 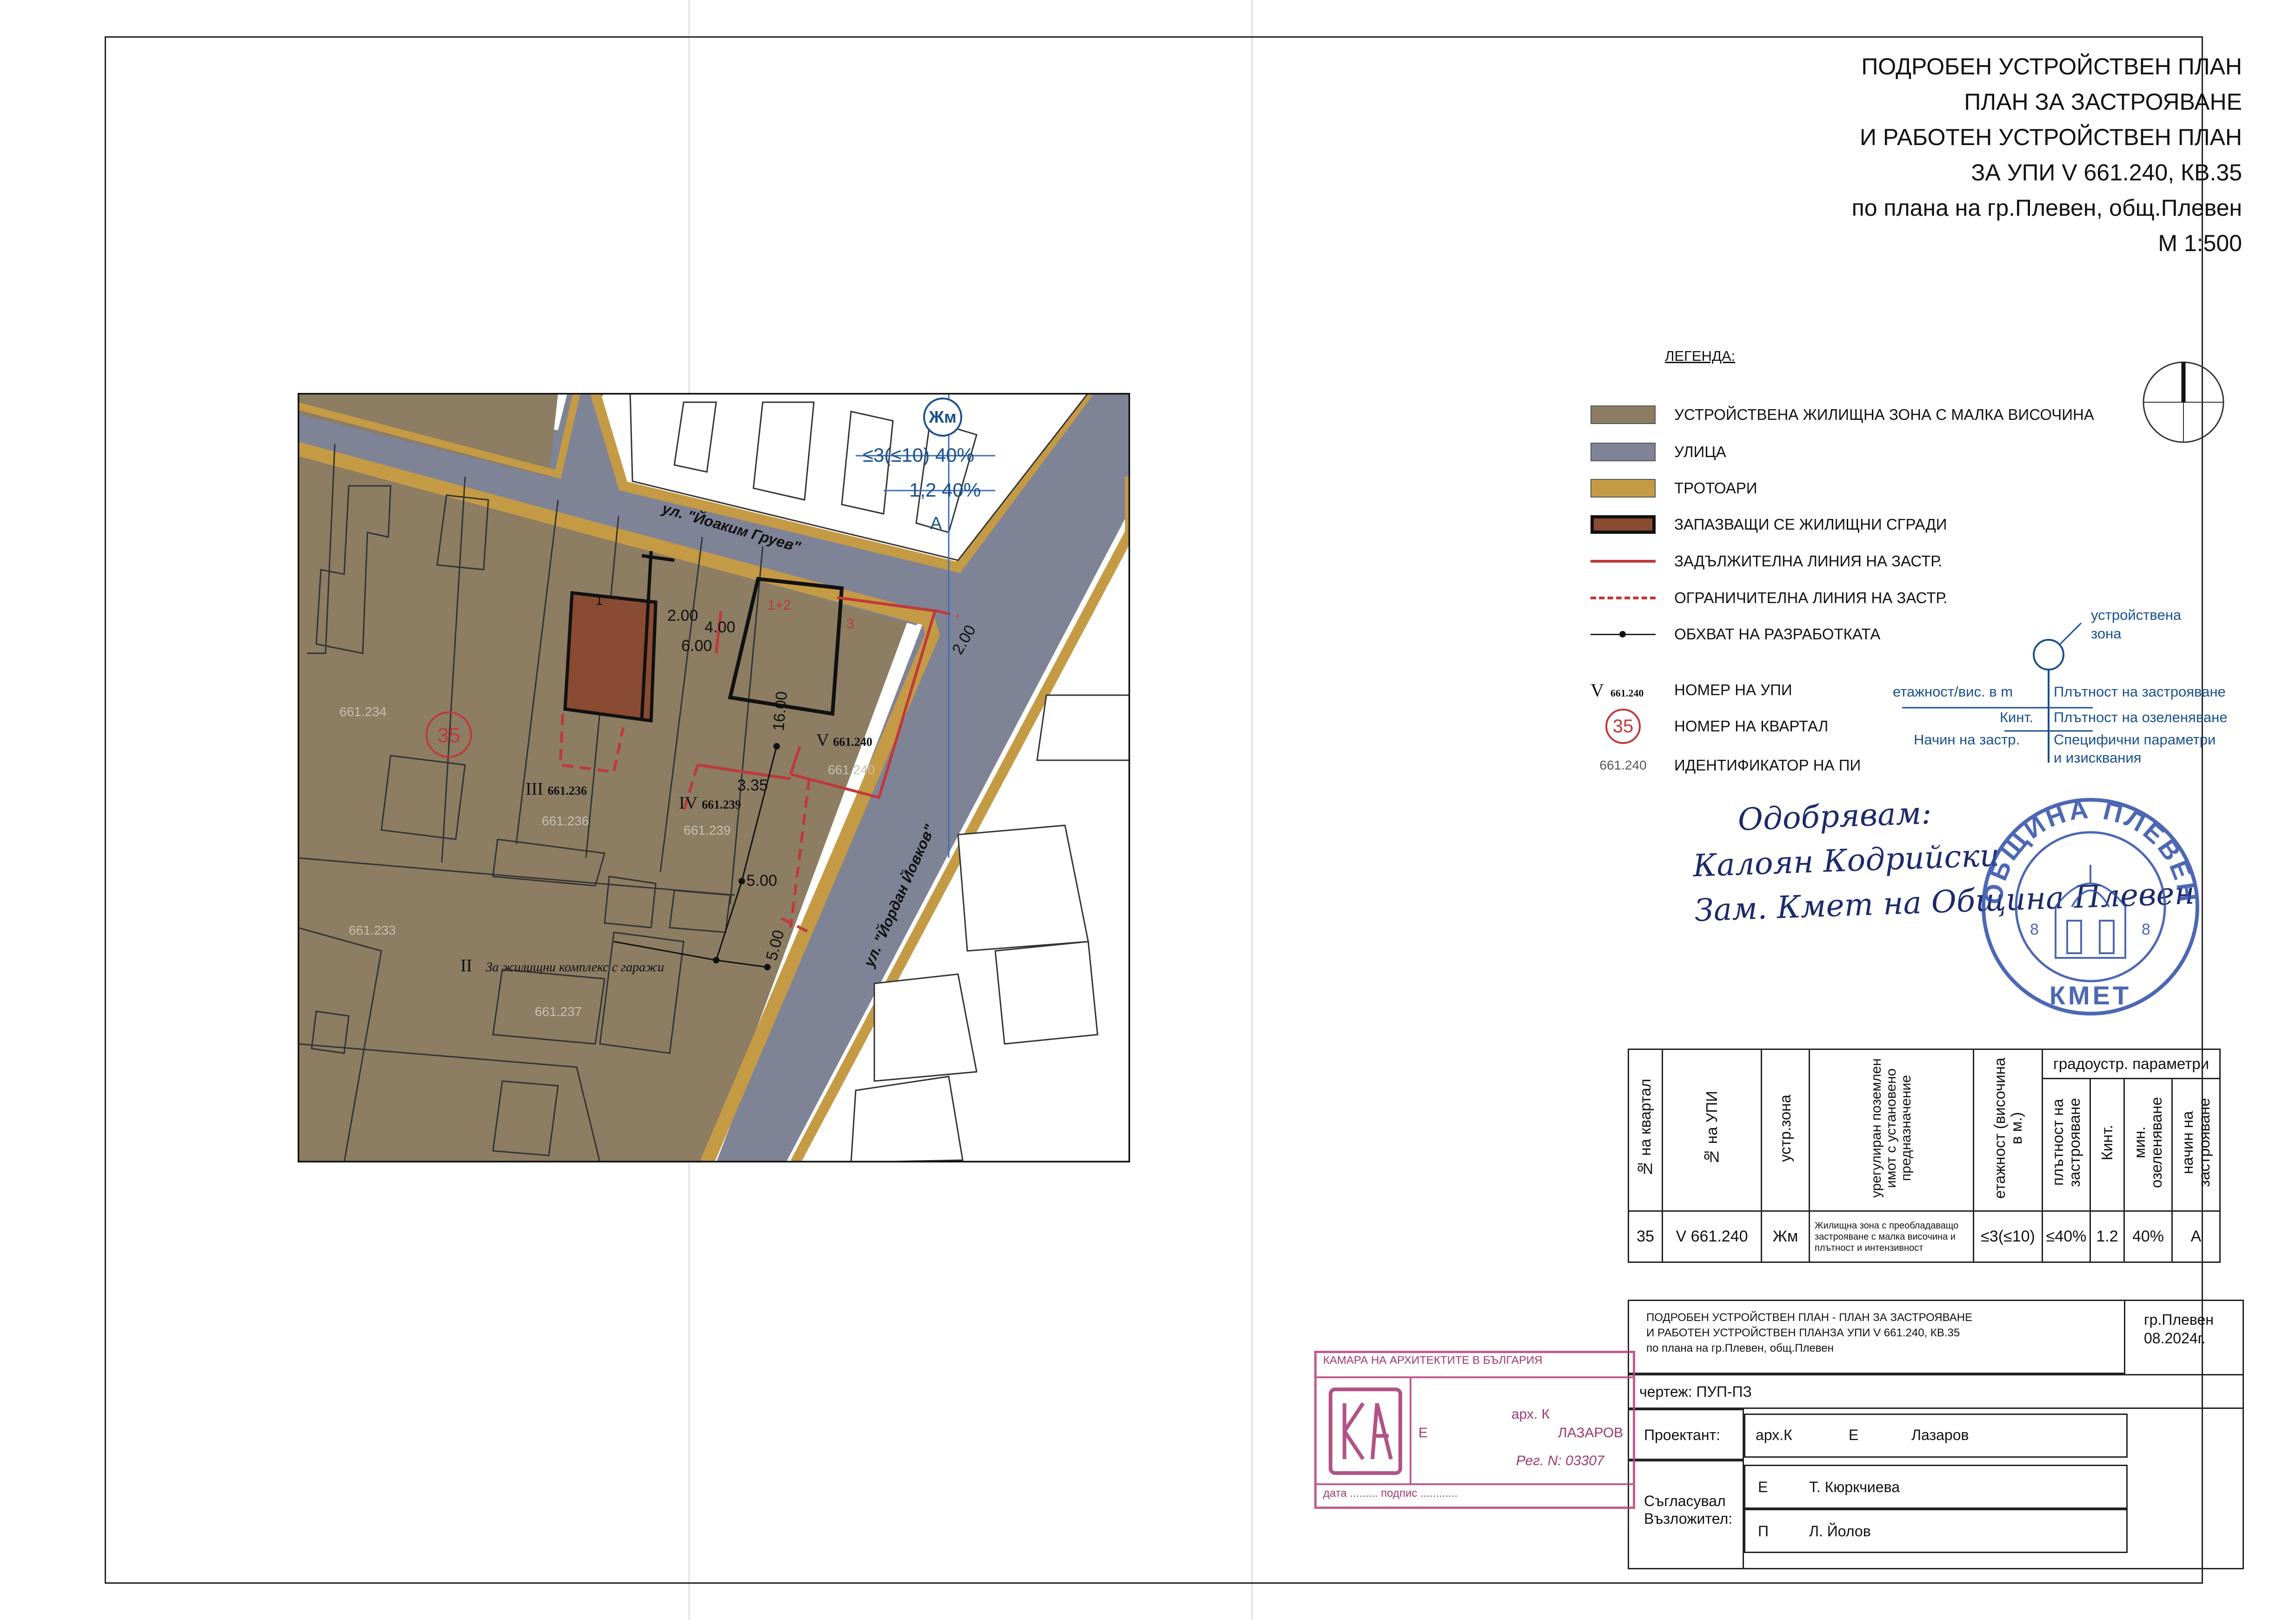 What do you see at coordinates (2103, 102) in the screenshot?
I see `title-line: ПЛАН ЗА ЗАСТРОЯВАНЕ` at bounding box center [2103, 102].